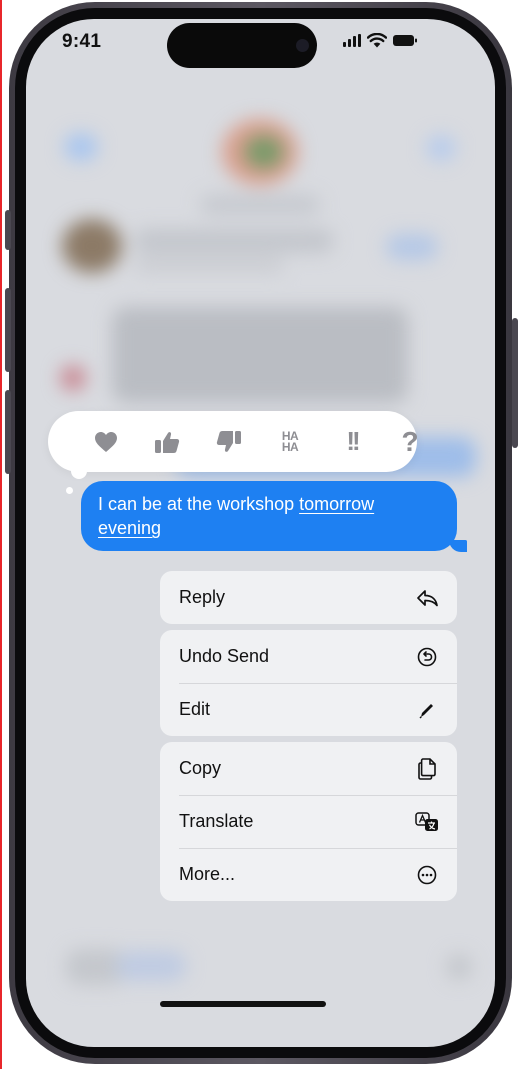  Describe the element at coordinates (200, 768) in the screenshot. I see `menu-item-label: Copy` at that location.